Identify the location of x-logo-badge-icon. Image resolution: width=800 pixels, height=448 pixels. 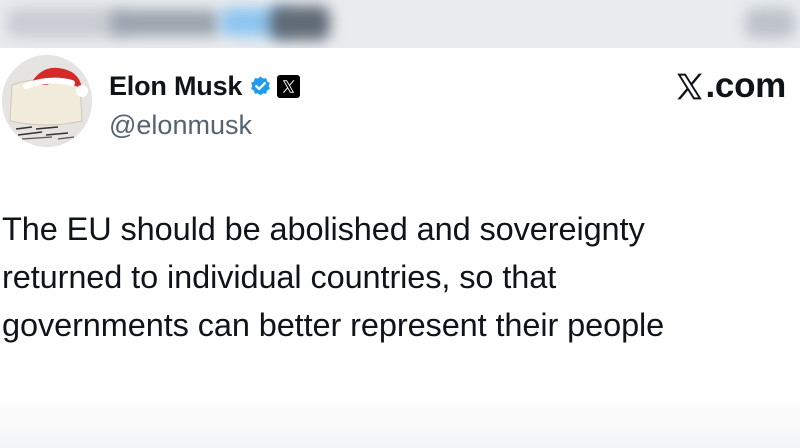
(289, 86).